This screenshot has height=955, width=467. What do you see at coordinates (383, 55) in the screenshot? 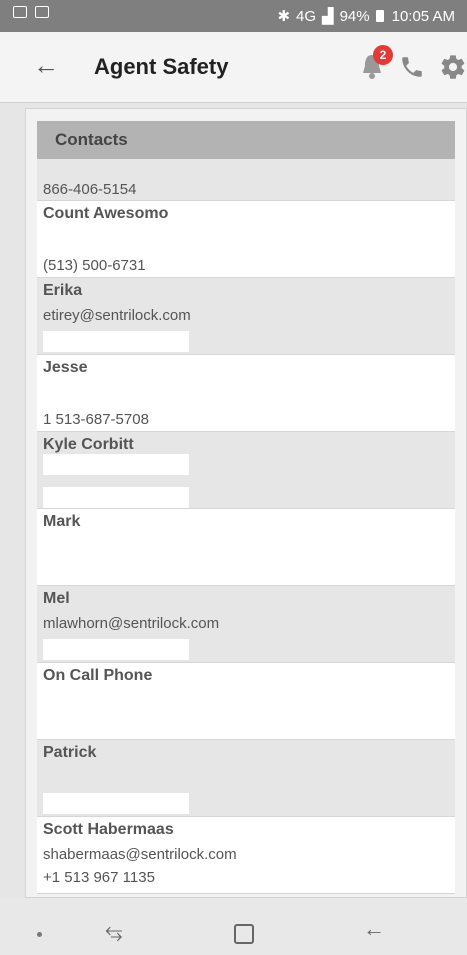
I see `notification-badge: 2` at bounding box center [383, 55].